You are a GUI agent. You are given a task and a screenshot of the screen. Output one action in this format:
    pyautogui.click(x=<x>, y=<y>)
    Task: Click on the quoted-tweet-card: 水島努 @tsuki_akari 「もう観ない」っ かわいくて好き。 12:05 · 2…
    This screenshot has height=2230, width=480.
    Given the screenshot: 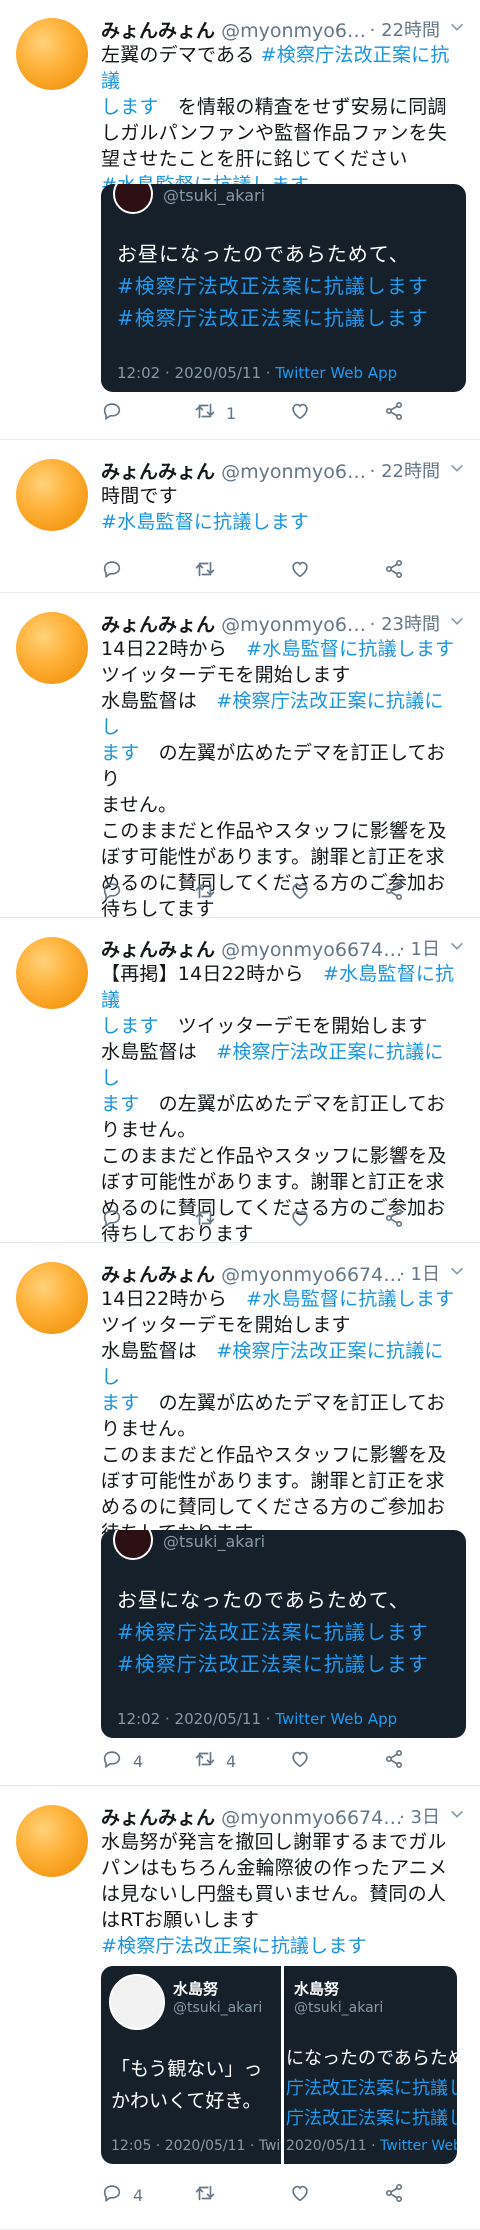 What is the action you would take?
    pyautogui.click(x=193, y=2065)
    